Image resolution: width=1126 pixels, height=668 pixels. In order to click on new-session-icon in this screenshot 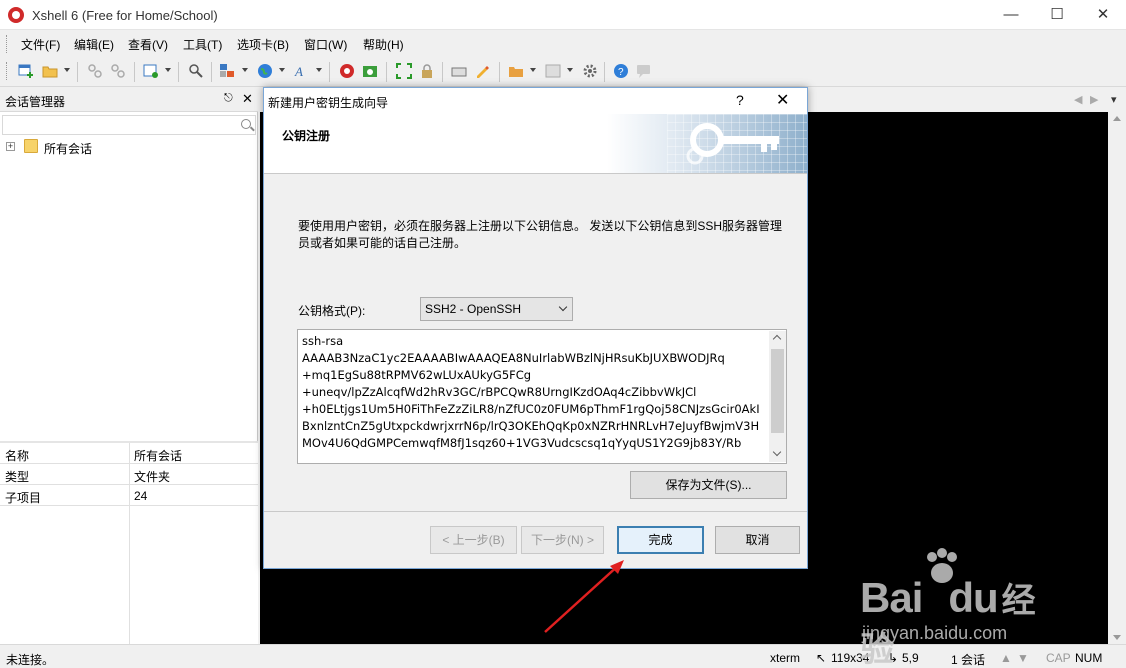, I will do `click(26, 71)`.